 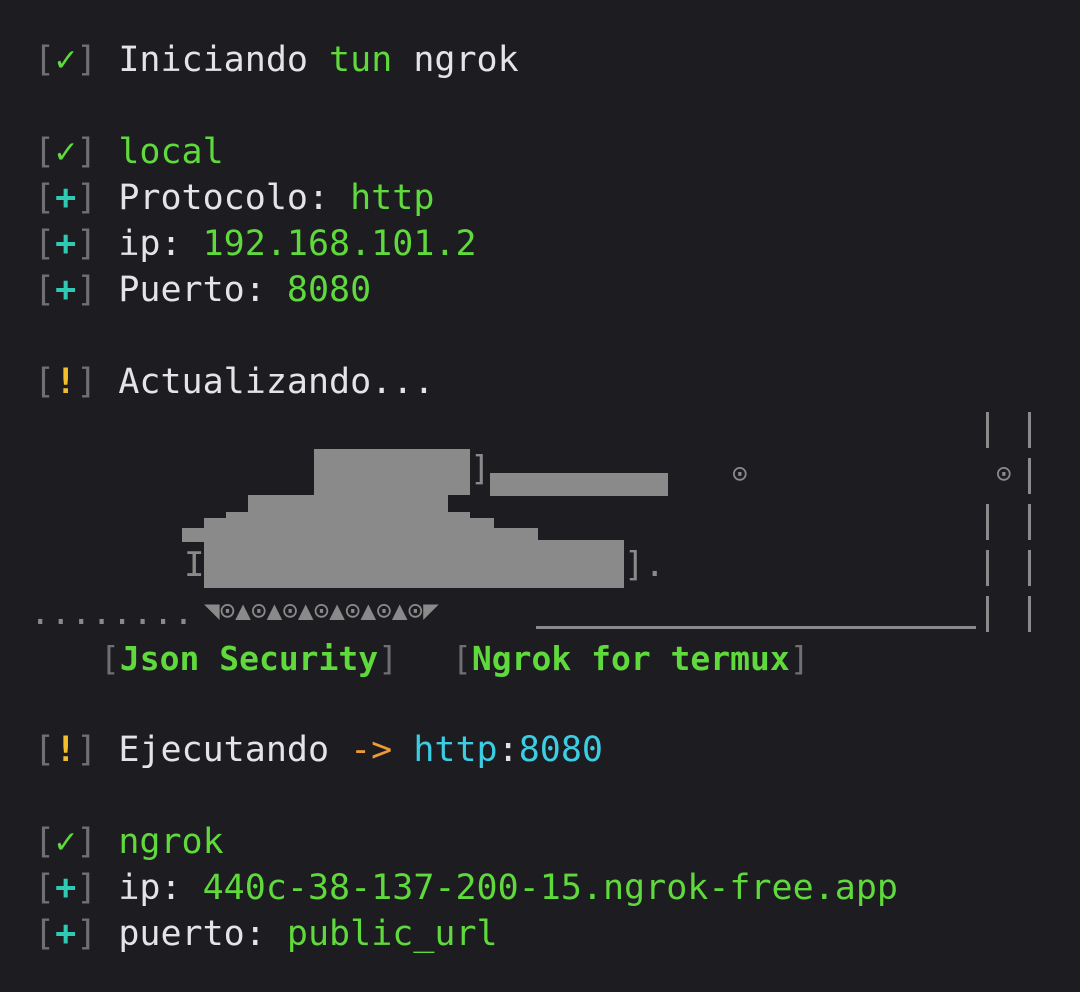 What do you see at coordinates (480, 469) in the screenshot?
I see `turret-bracket: ]` at bounding box center [480, 469].